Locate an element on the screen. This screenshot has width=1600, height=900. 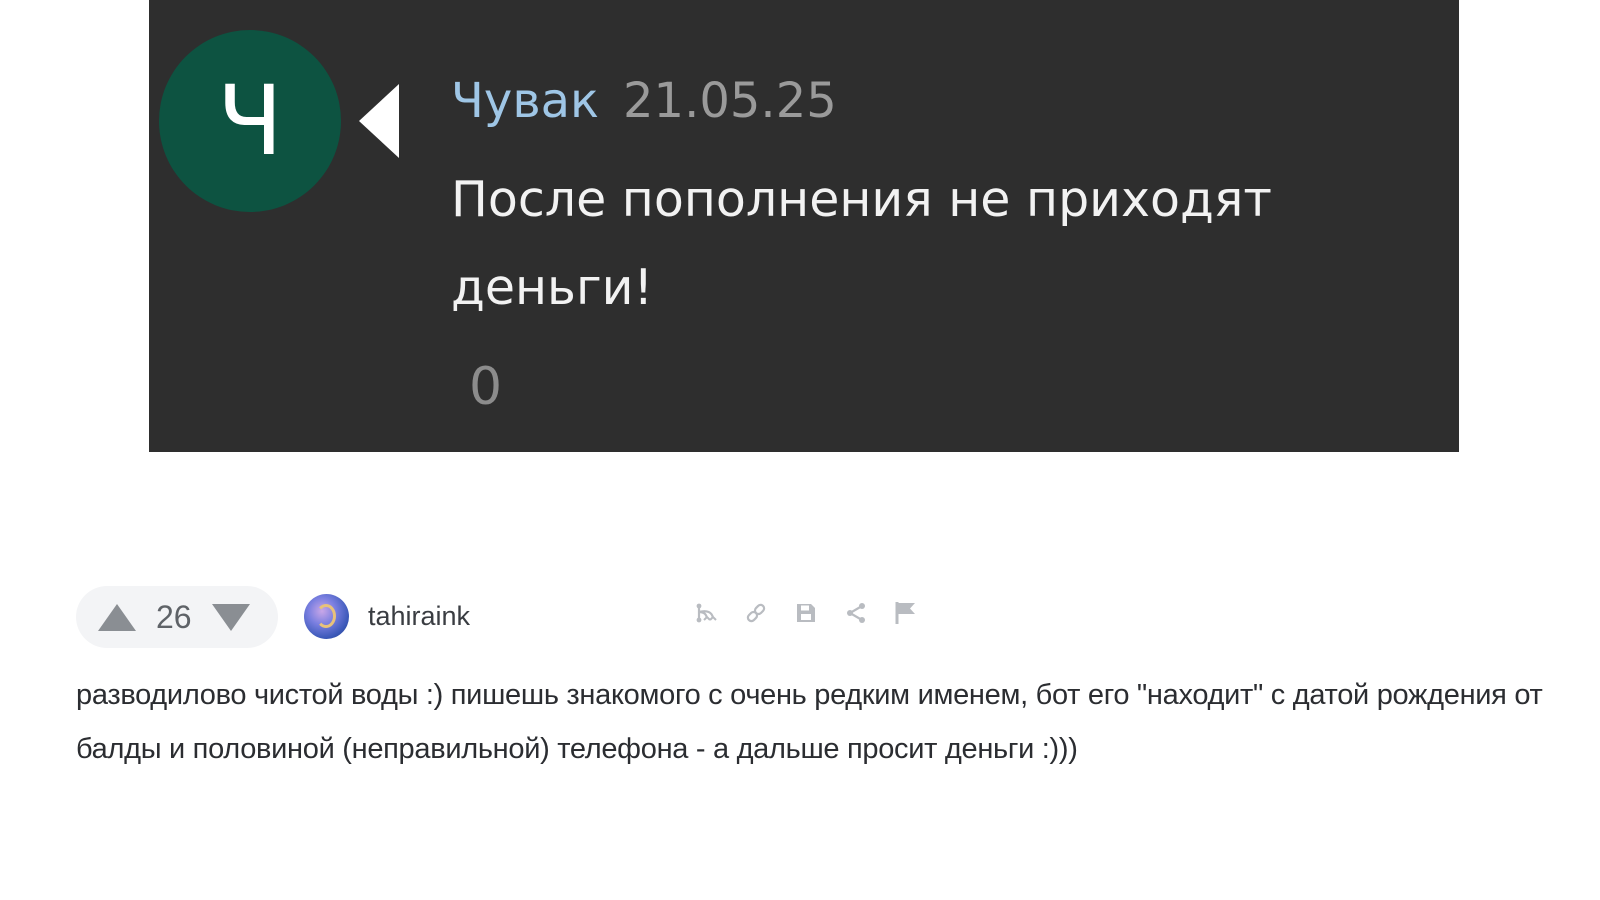
avatar-swirl is located at coordinates (326, 616).